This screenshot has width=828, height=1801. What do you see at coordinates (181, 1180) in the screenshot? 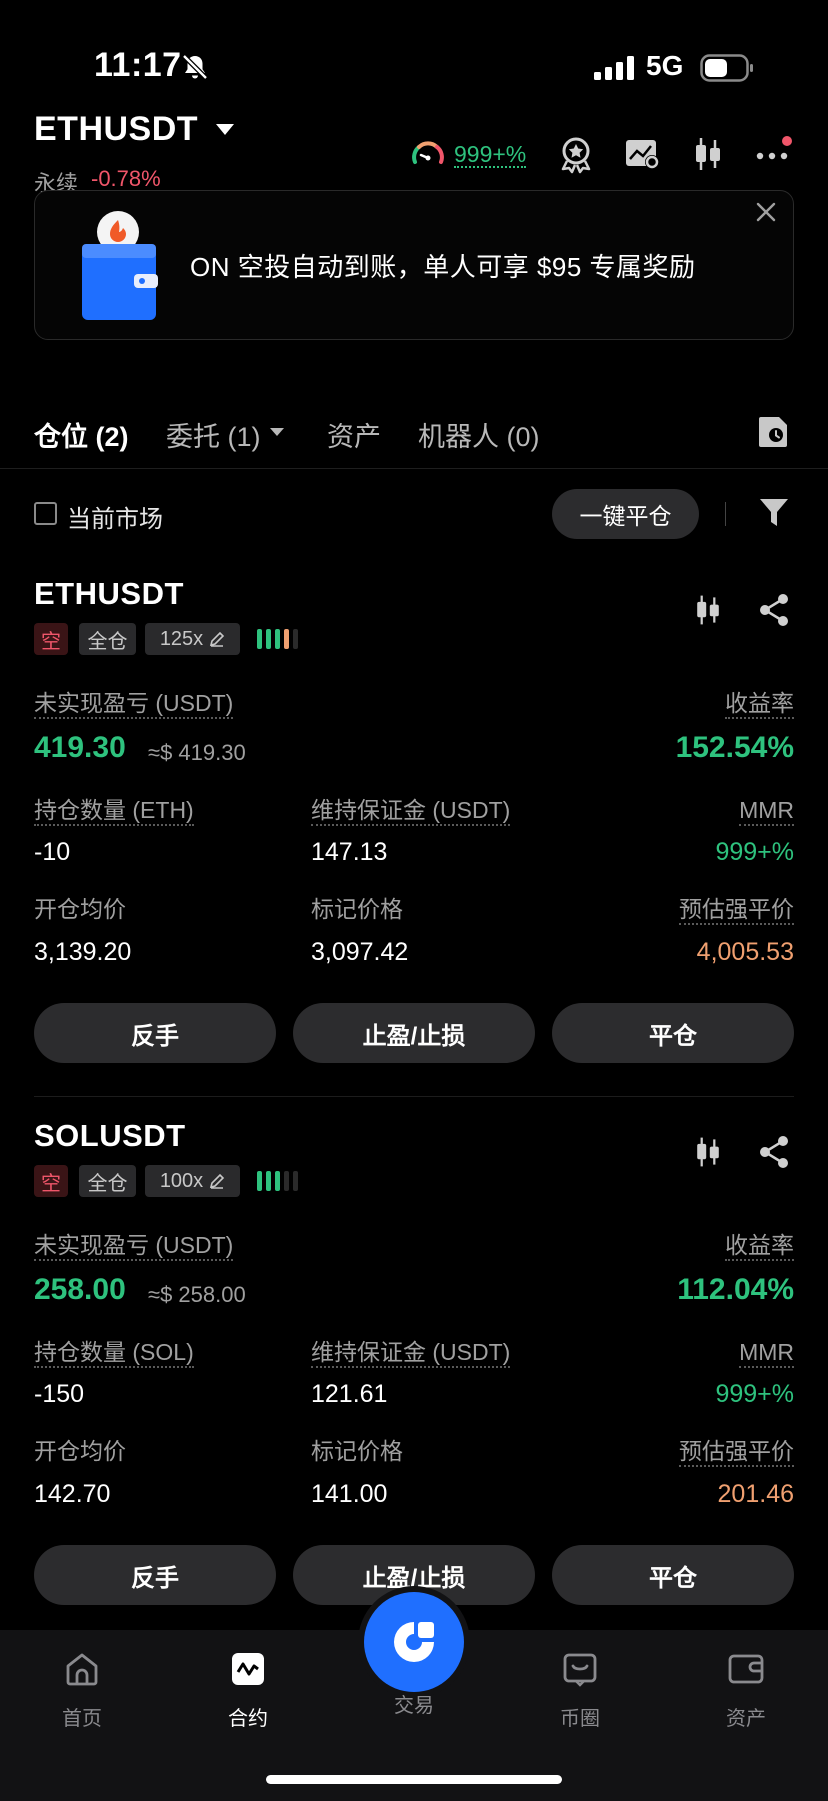
I see `leverage-value: 100x` at bounding box center [181, 1180].